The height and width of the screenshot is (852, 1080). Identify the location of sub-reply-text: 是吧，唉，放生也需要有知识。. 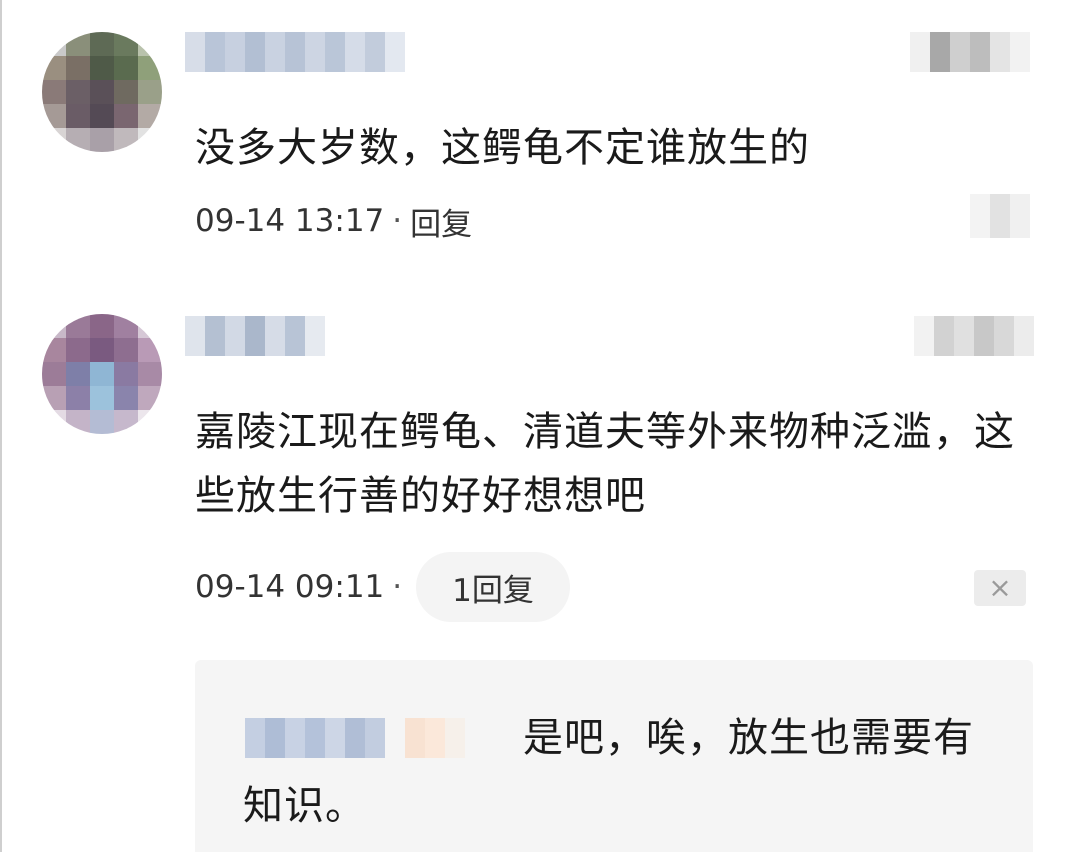
(608, 772).